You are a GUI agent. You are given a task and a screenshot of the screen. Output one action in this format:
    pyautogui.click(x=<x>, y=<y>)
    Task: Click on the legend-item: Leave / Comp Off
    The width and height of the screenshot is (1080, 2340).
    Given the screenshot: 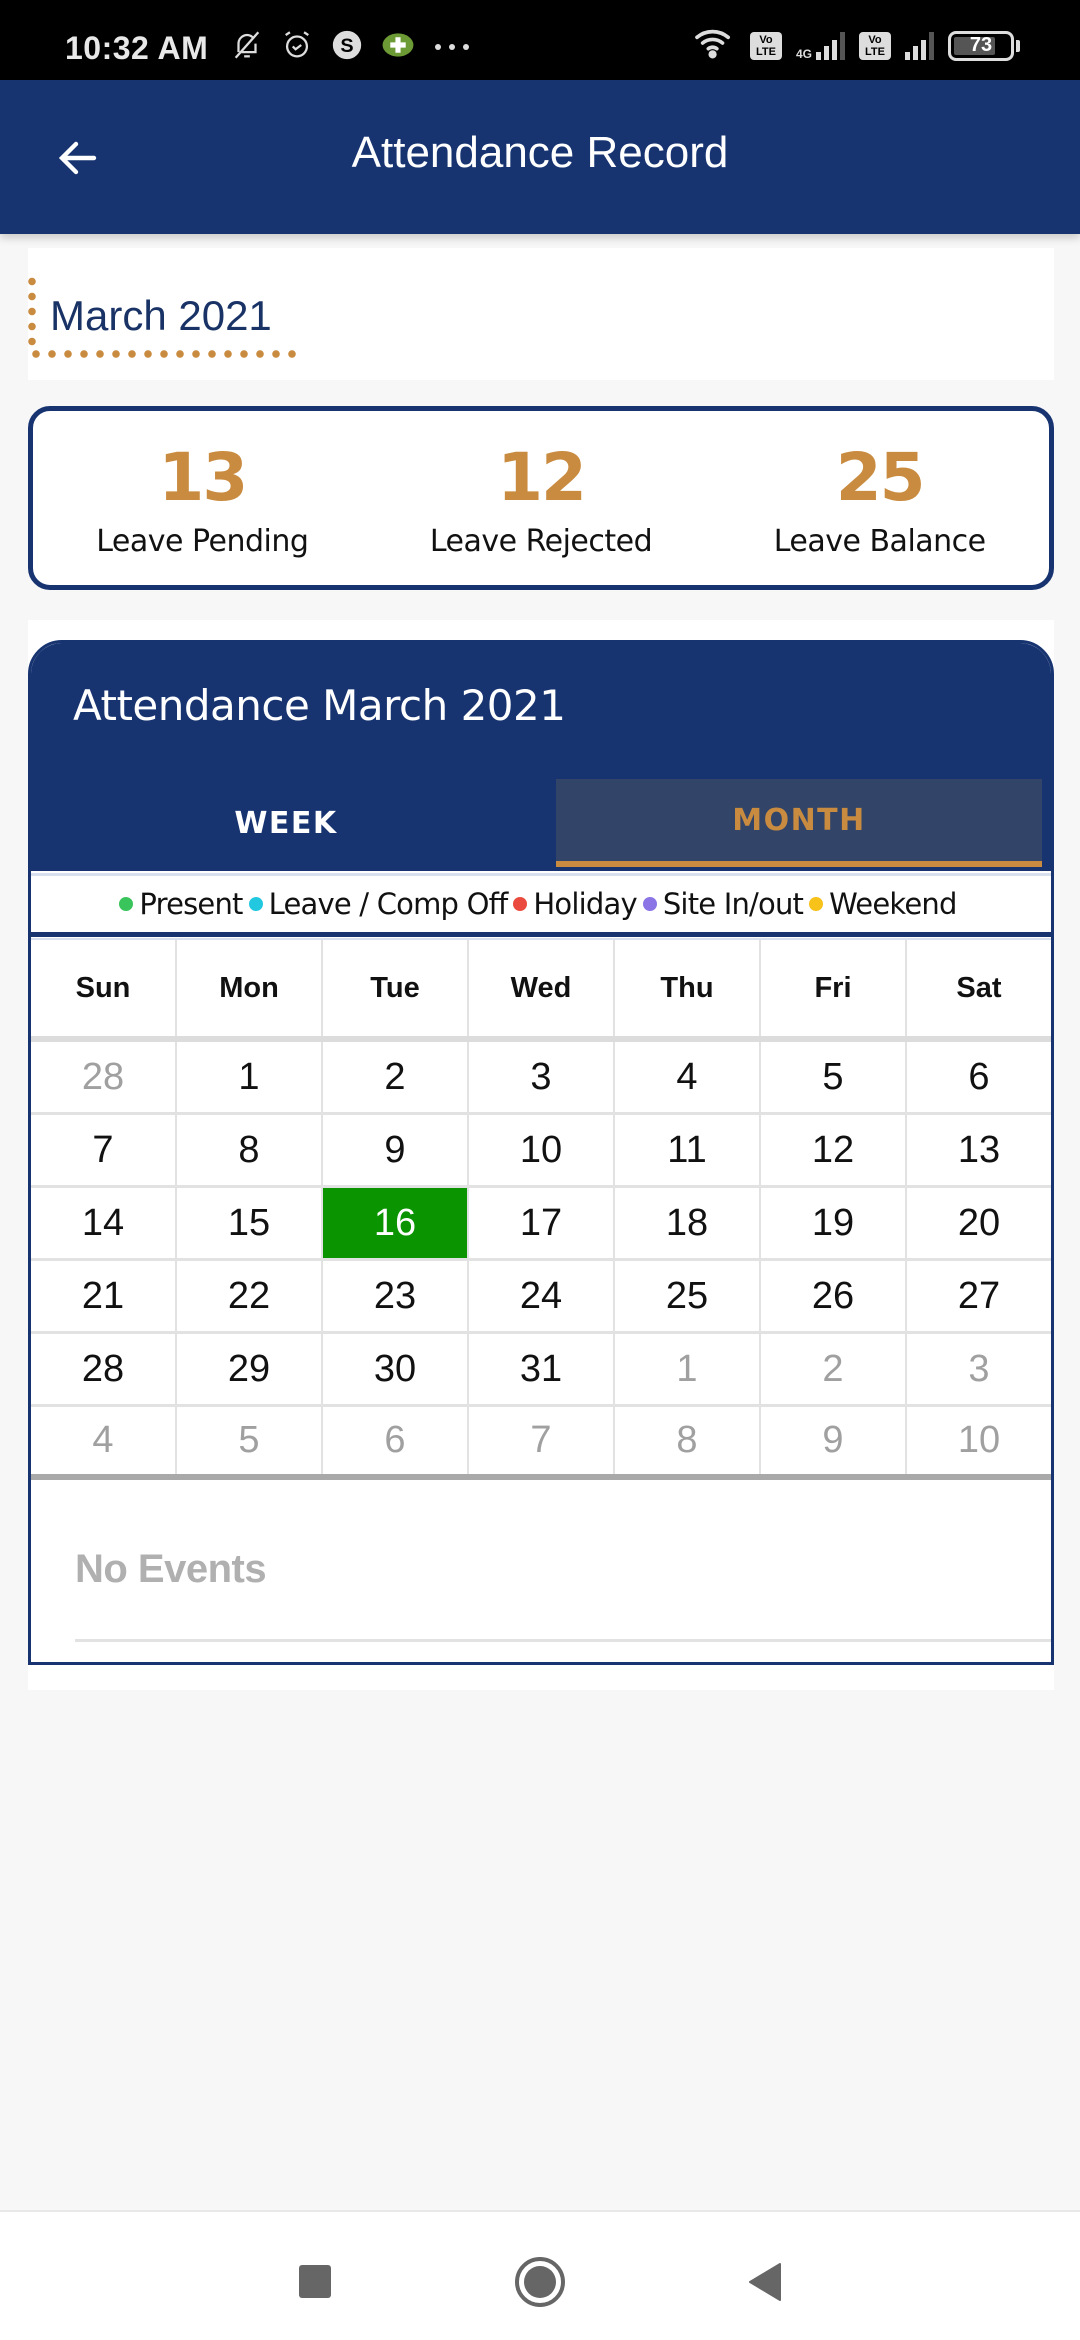 What is the action you would take?
    pyautogui.click(x=378, y=904)
    